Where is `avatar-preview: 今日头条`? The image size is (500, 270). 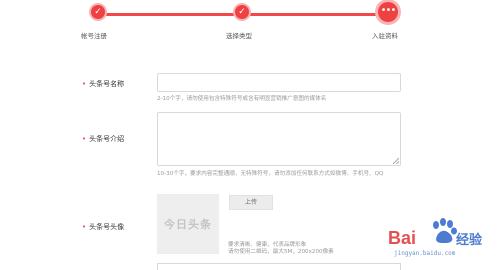
avatar-preview: 今日头条 is located at coordinates (188, 224).